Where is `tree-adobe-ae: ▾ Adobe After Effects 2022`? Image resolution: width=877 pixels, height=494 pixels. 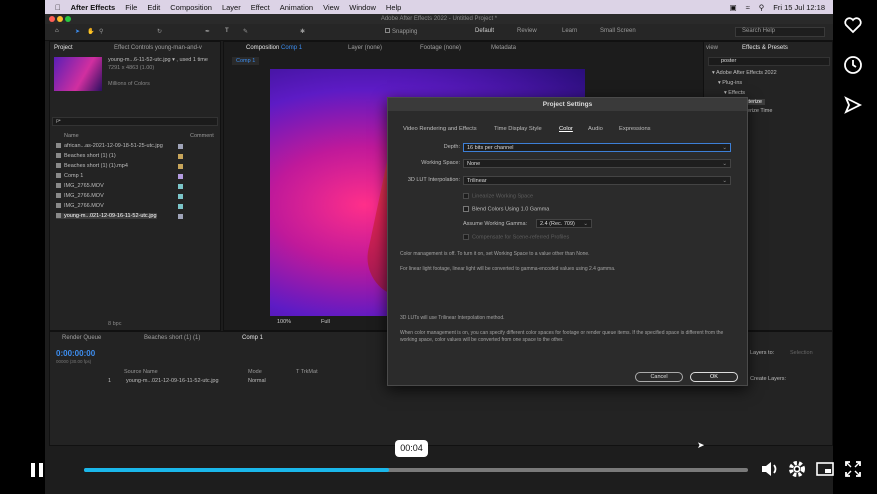
tree-adobe-ae: ▾ Adobe After Effects 2022 is located at coordinates (744, 73).